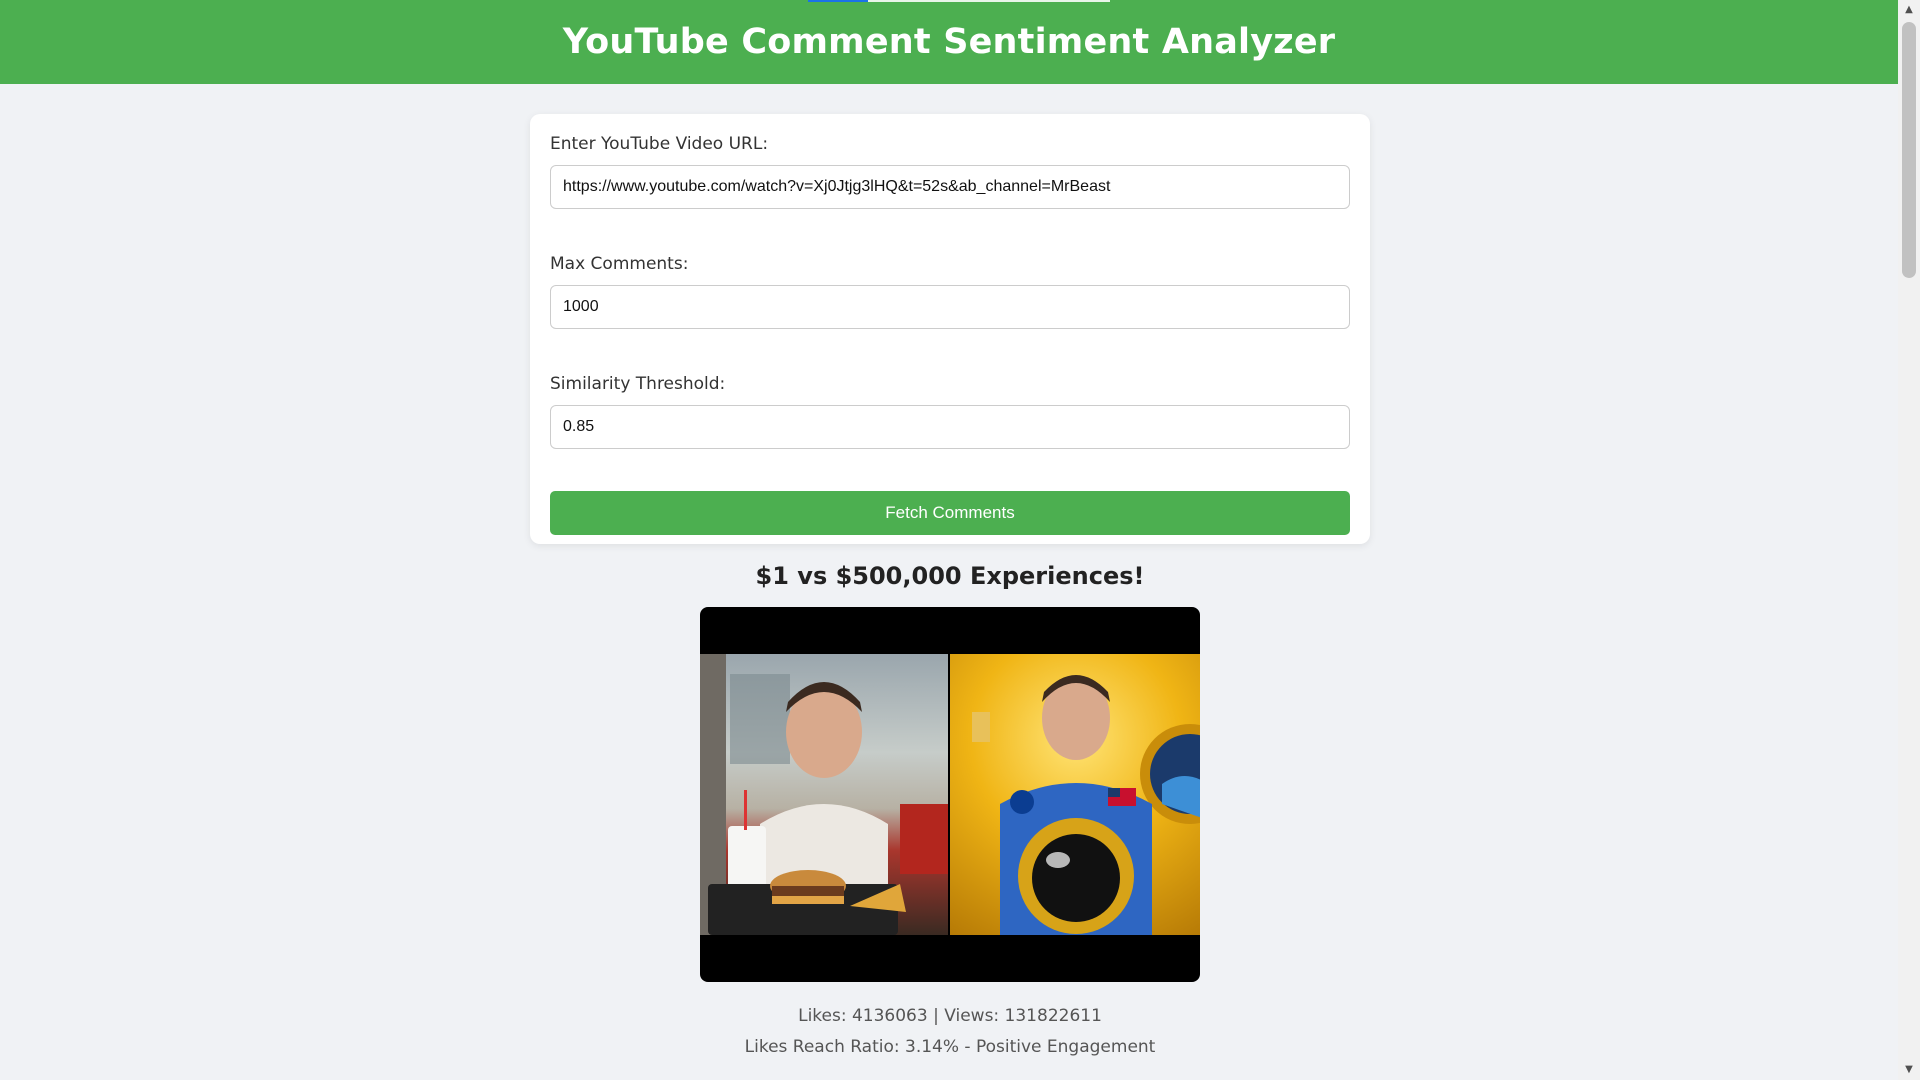 The height and width of the screenshot is (1080, 1920). Describe the element at coordinates (950, 427) in the screenshot. I see `threshold-input` at that location.